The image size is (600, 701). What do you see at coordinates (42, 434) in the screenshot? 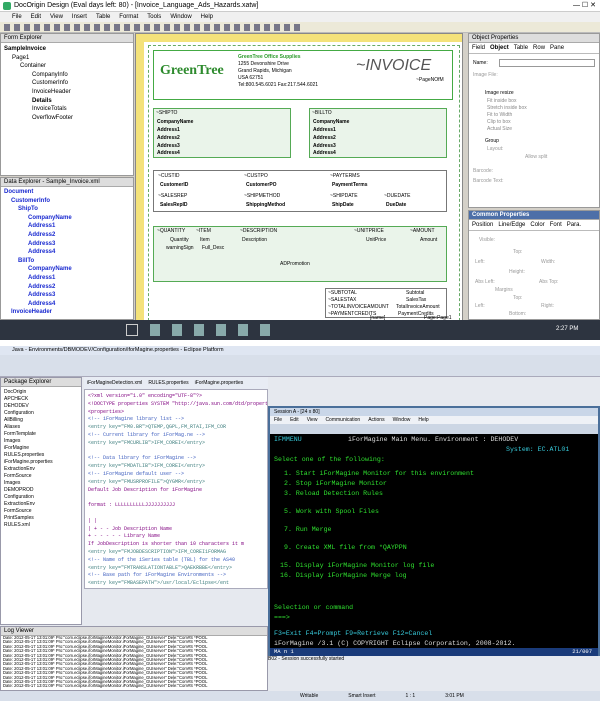
I see `package-tree-node: FormTemplate` at bounding box center [42, 434].